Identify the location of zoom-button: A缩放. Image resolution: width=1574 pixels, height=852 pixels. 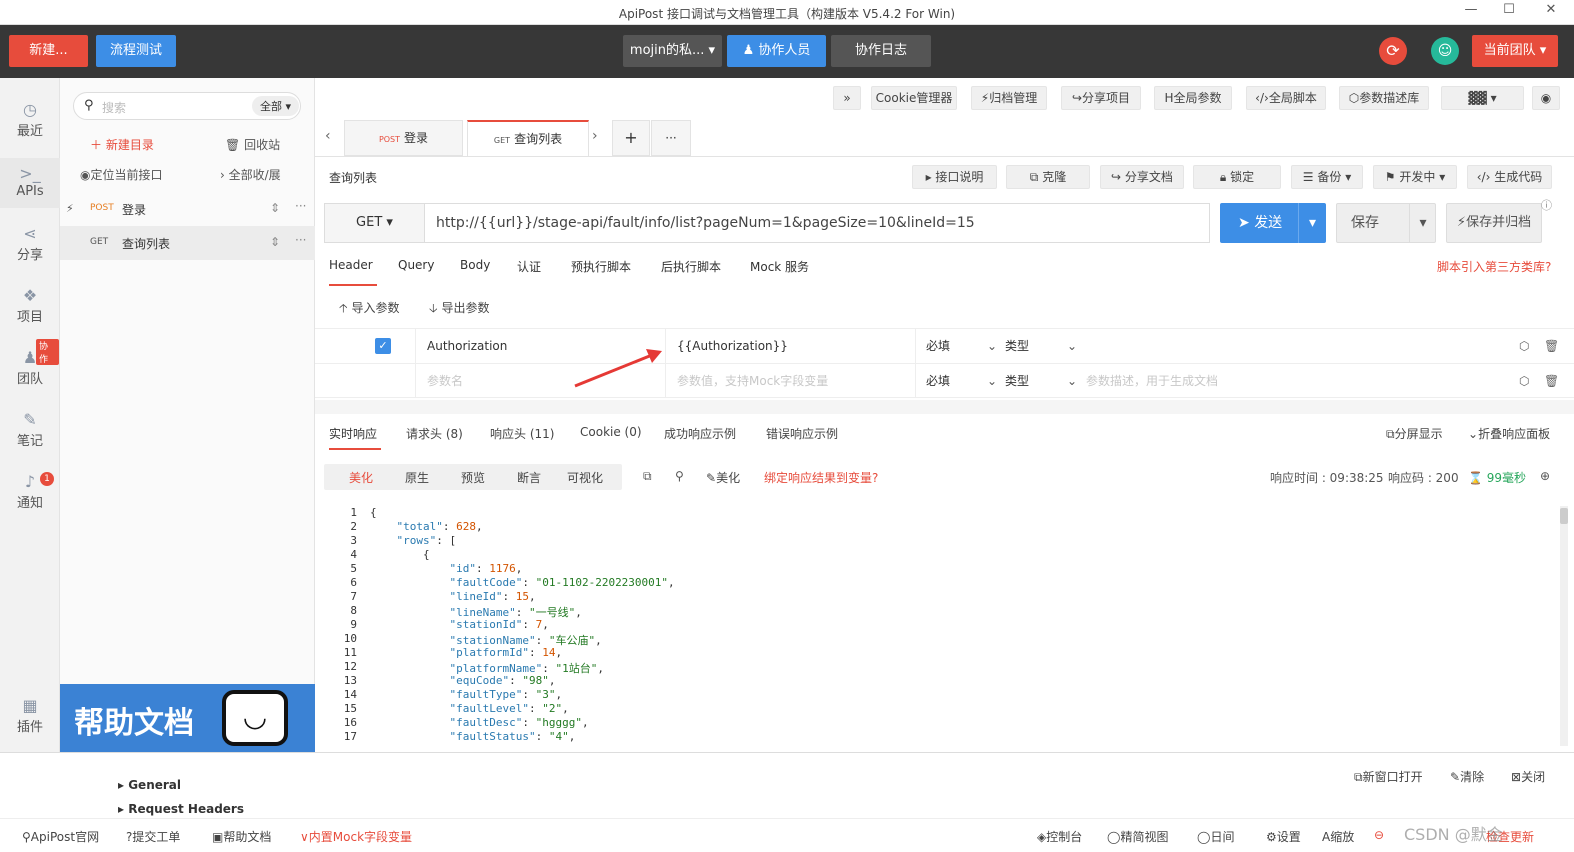
(1338, 836).